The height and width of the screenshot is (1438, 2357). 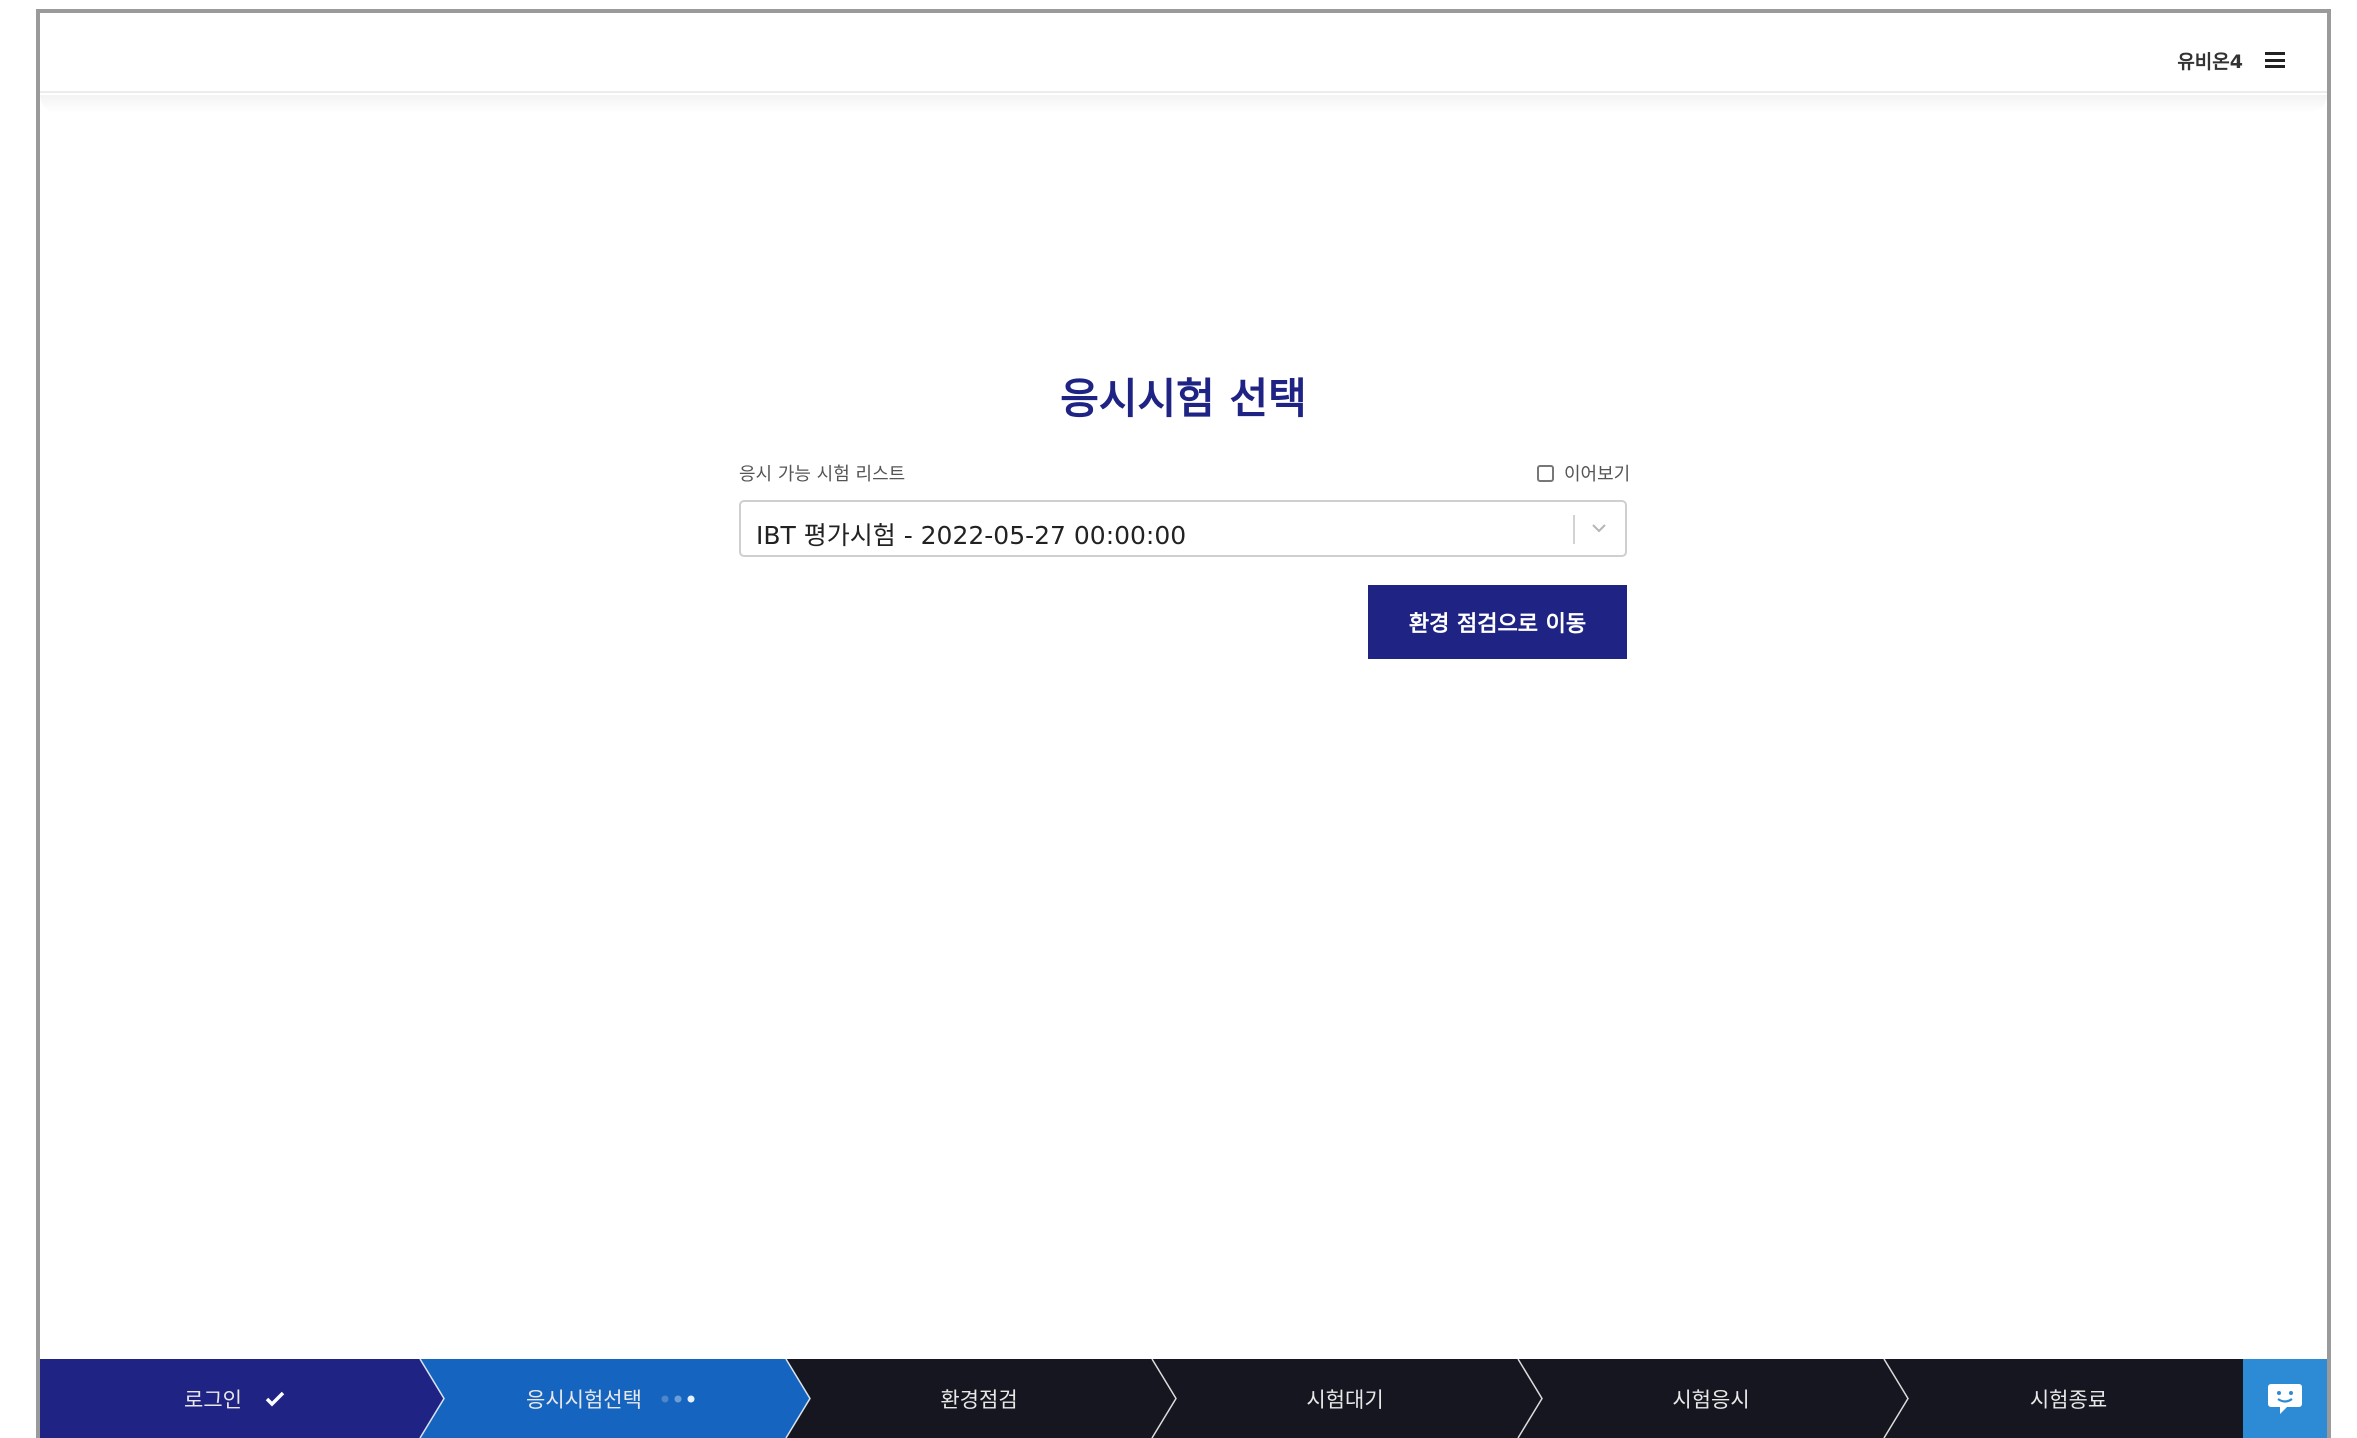 I want to click on step-label: 환경점검, so click(x=979, y=1399).